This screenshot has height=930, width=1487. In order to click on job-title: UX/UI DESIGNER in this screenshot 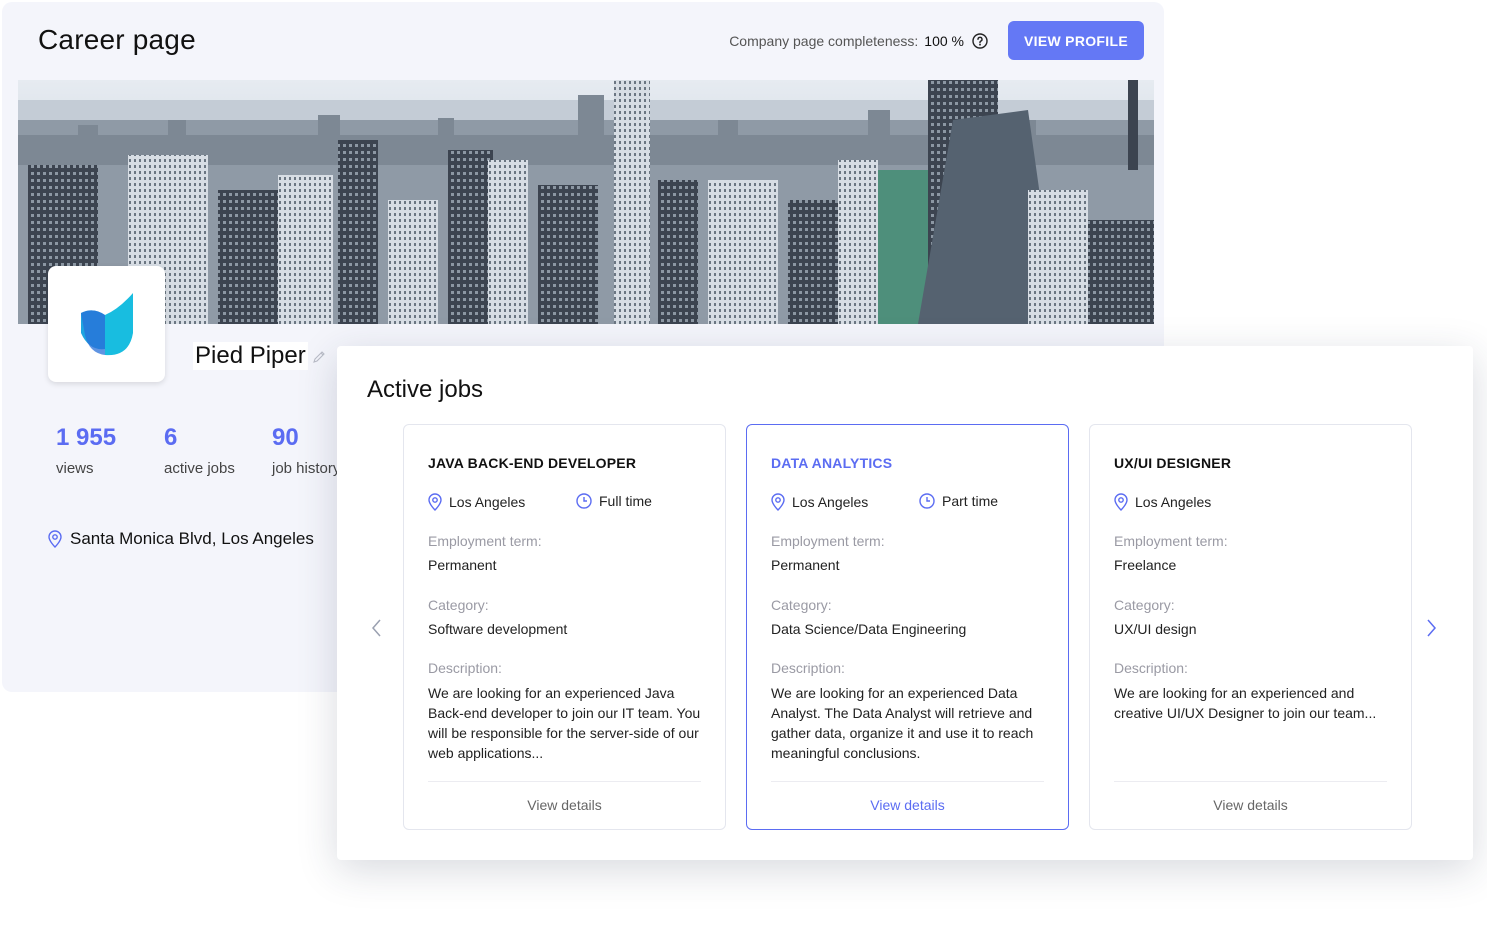, I will do `click(1173, 463)`.